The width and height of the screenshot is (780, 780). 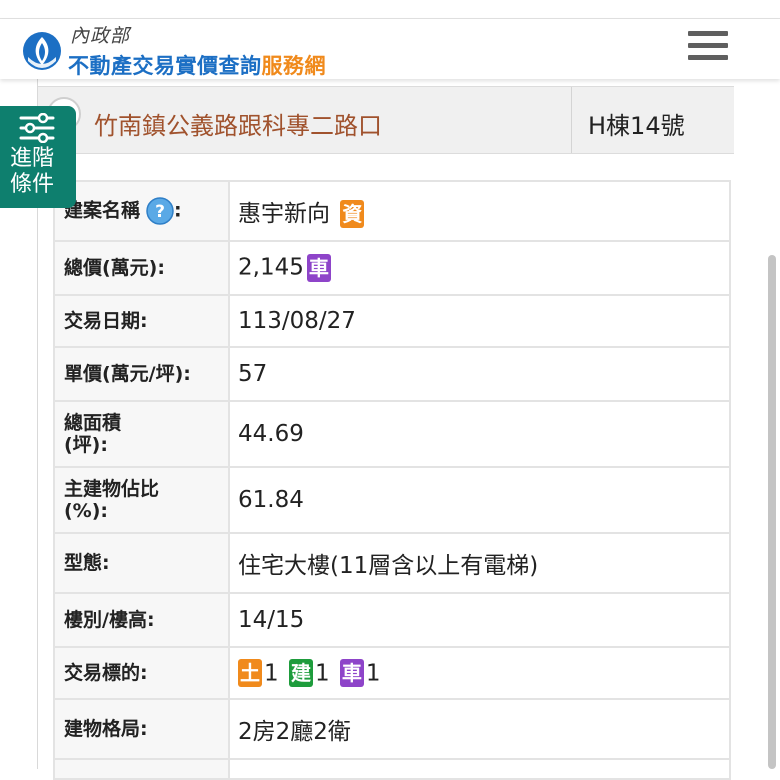 What do you see at coordinates (708, 48) in the screenshot?
I see `menu-icon` at bounding box center [708, 48].